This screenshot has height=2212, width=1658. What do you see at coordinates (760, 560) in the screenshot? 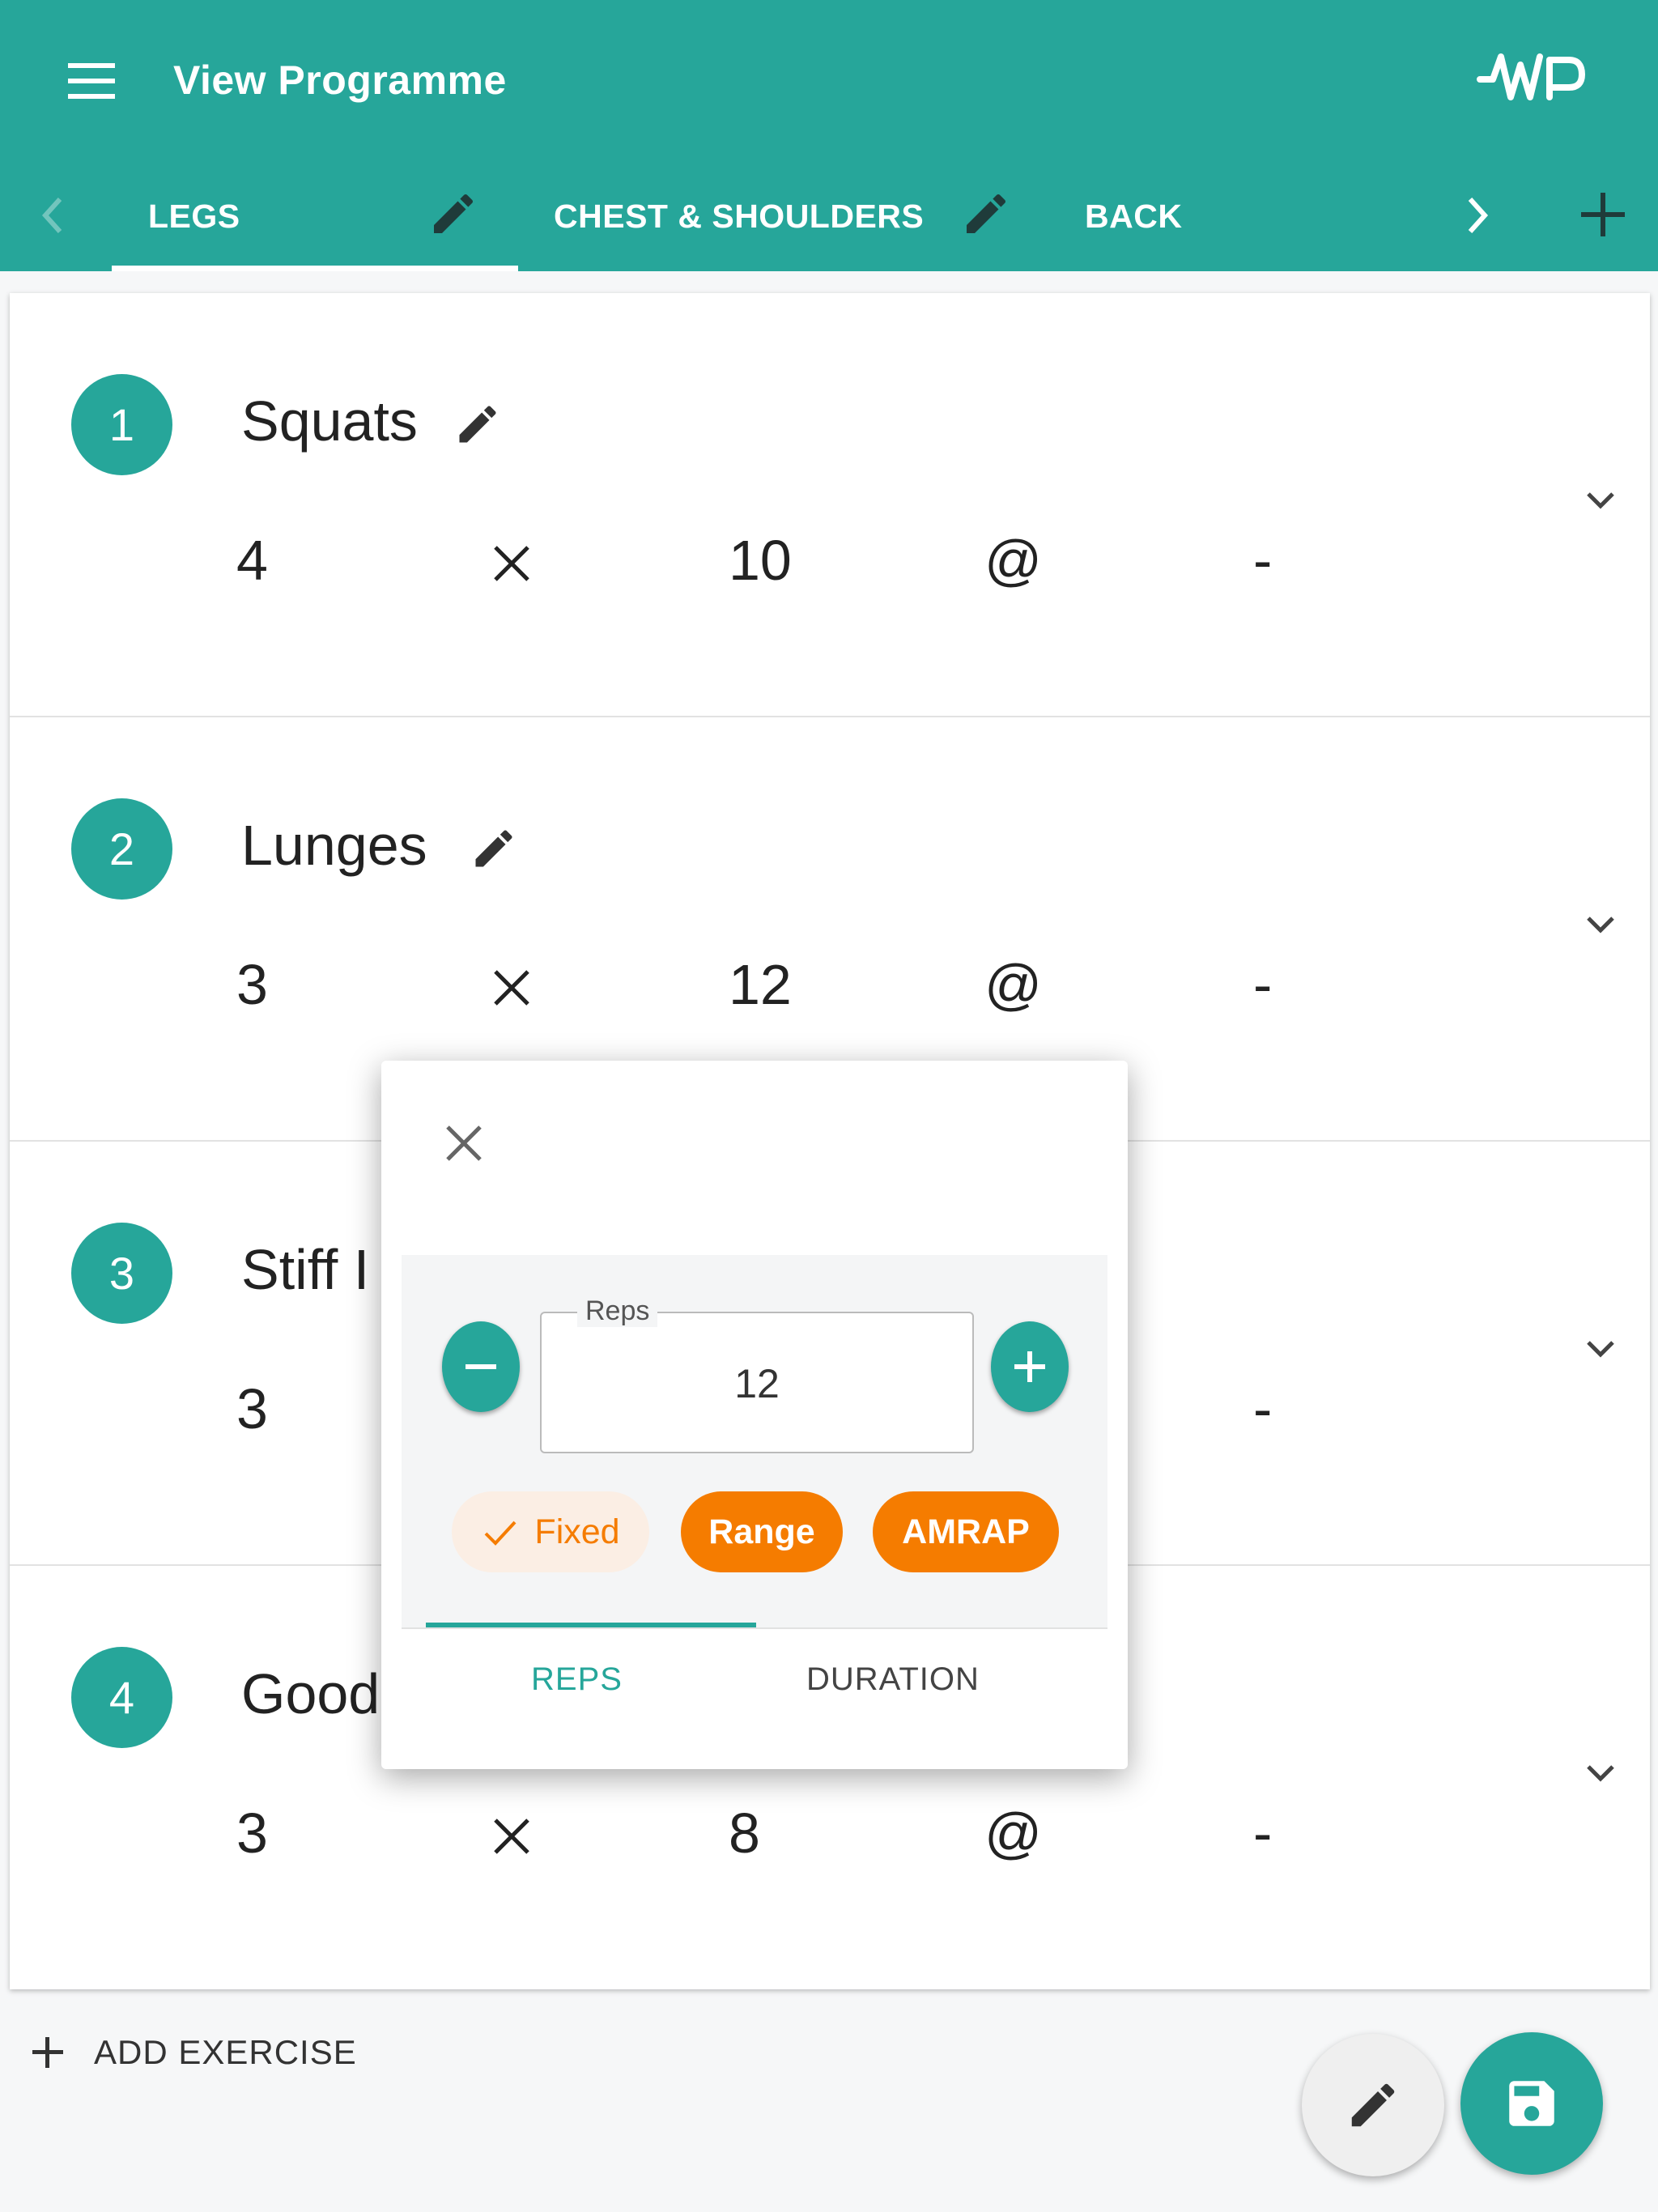
I see `reps-value: 10` at bounding box center [760, 560].